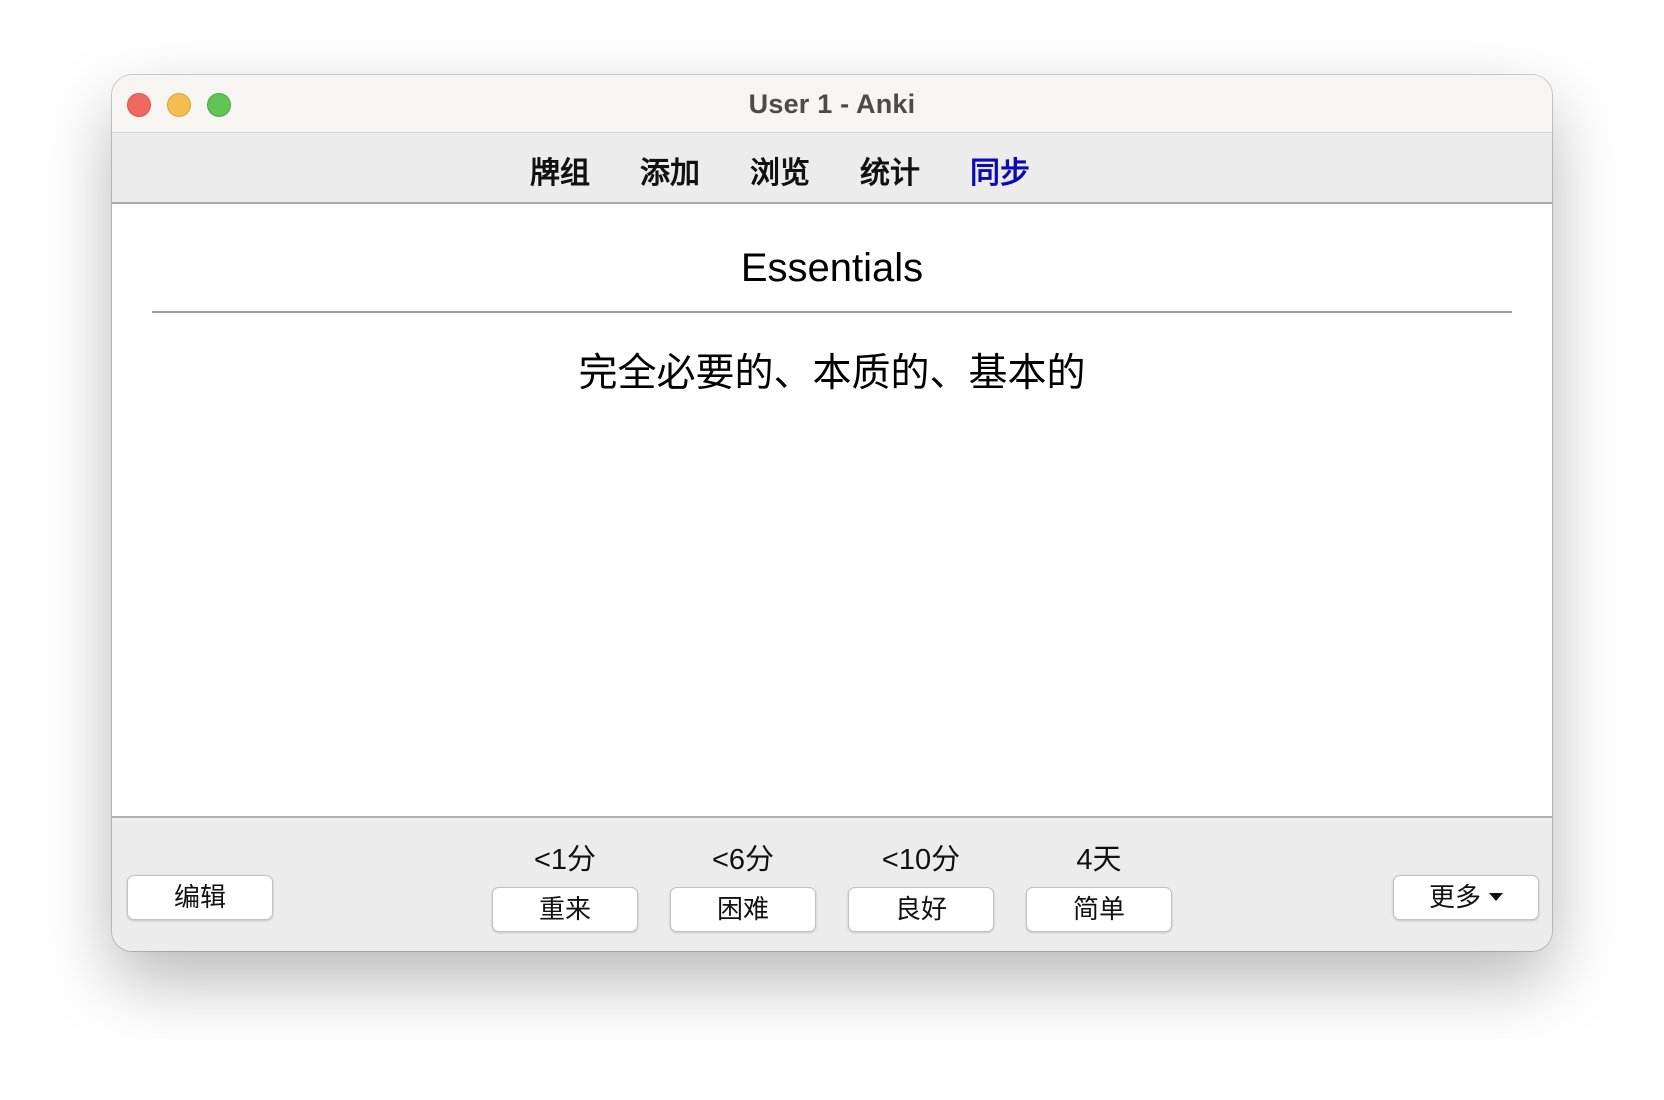  What do you see at coordinates (670, 170) in the screenshot?
I see `toolbar-add-link: 添加` at bounding box center [670, 170].